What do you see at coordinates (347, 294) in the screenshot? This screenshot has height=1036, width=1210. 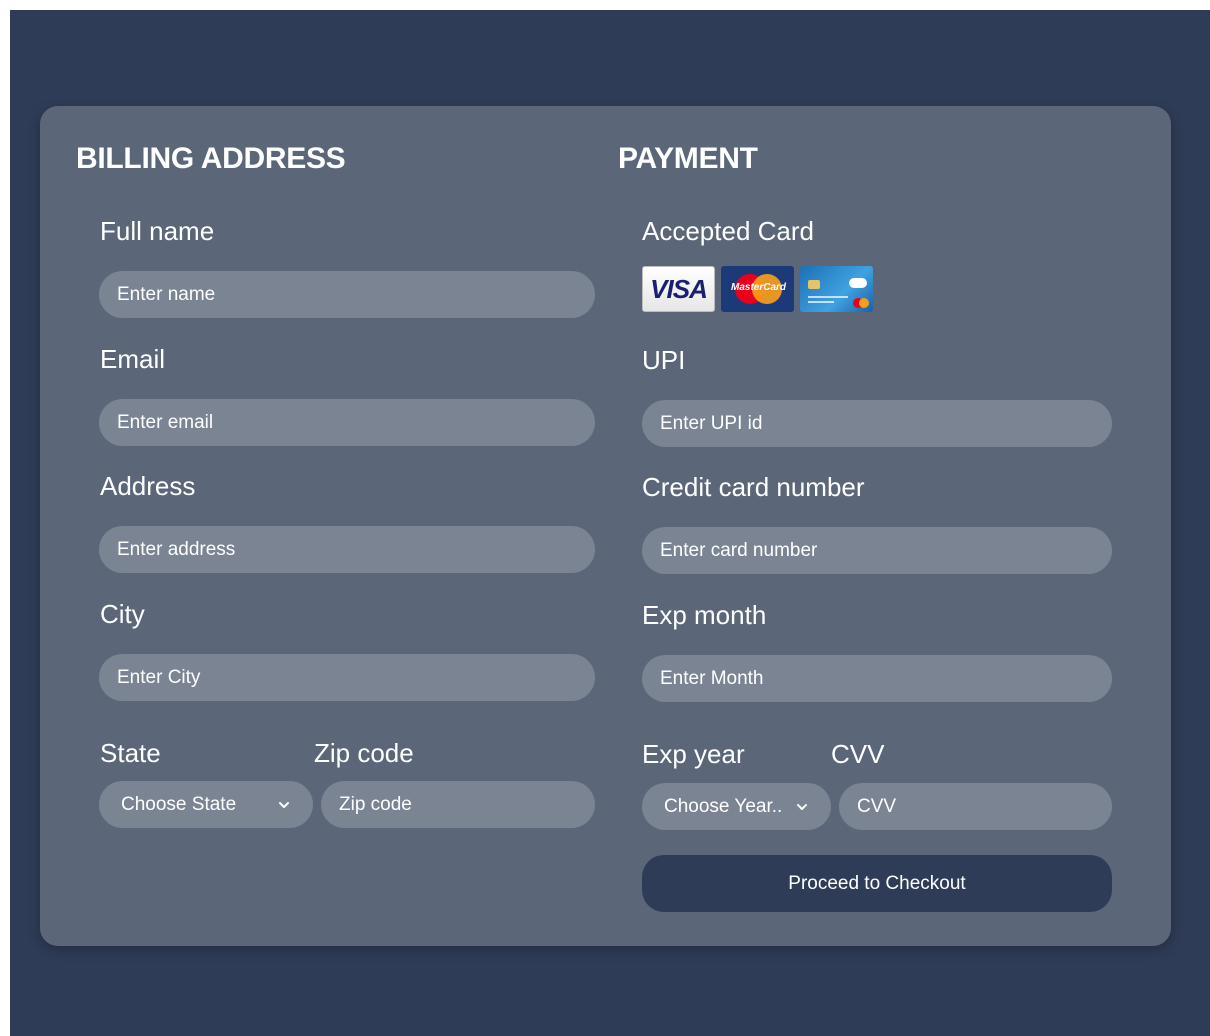 I see `full-name-input` at bounding box center [347, 294].